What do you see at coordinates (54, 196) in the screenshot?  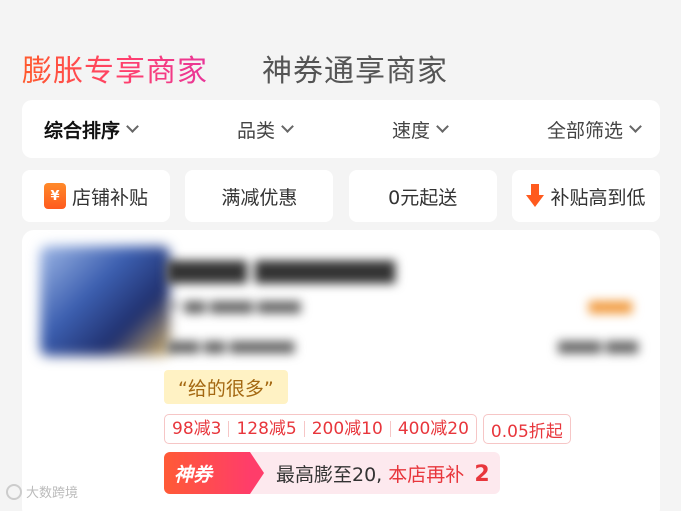 I see `yen-icon: ¥` at bounding box center [54, 196].